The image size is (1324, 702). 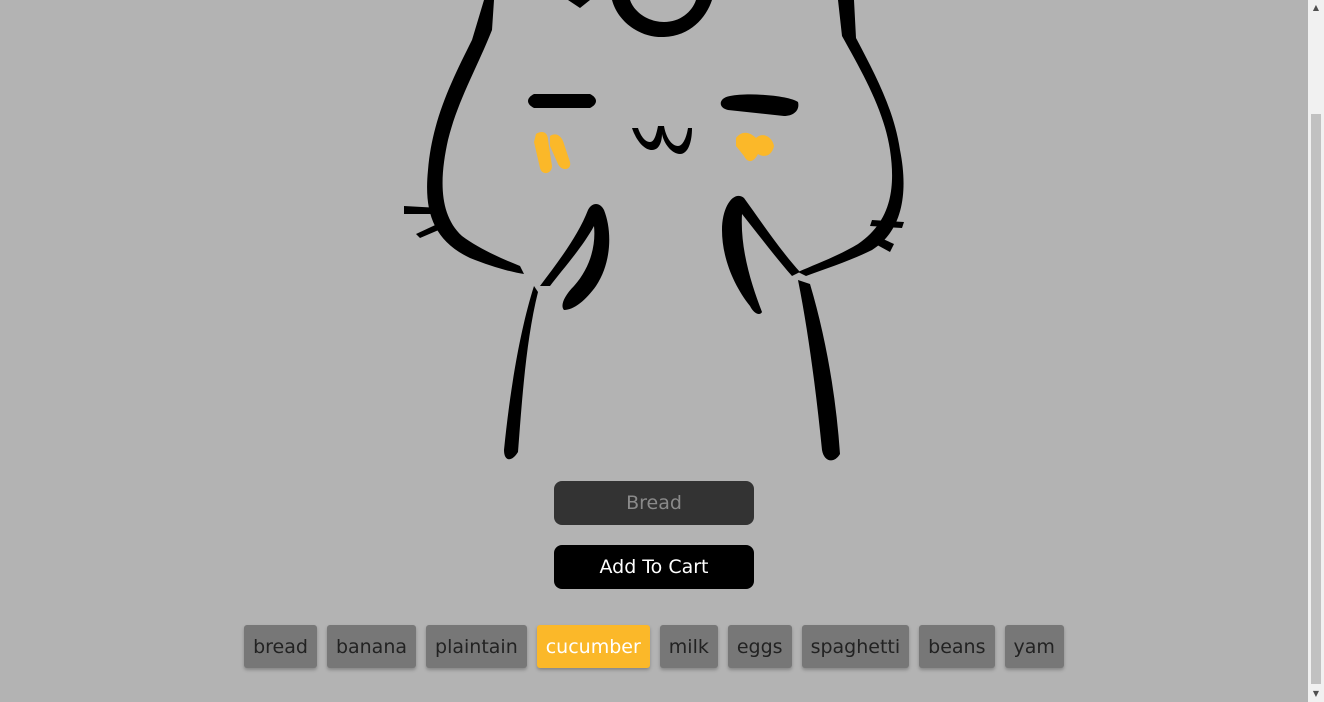 What do you see at coordinates (957, 646) in the screenshot?
I see `list-item: beans` at bounding box center [957, 646].